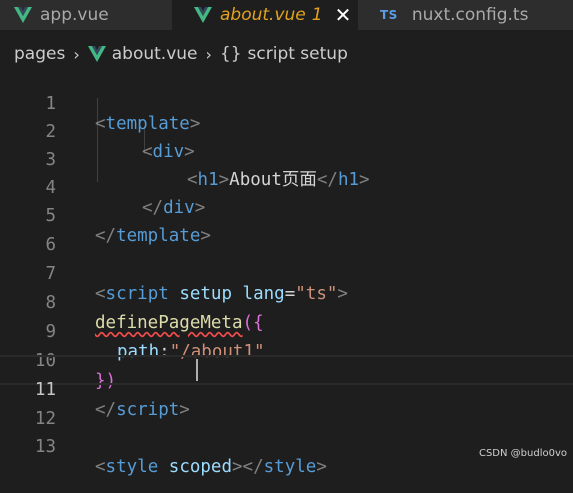  What do you see at coordinates (155, 54) in the screenshot?
I see `breadcrumb-file: about.vue` at bounding box center [155, 54].